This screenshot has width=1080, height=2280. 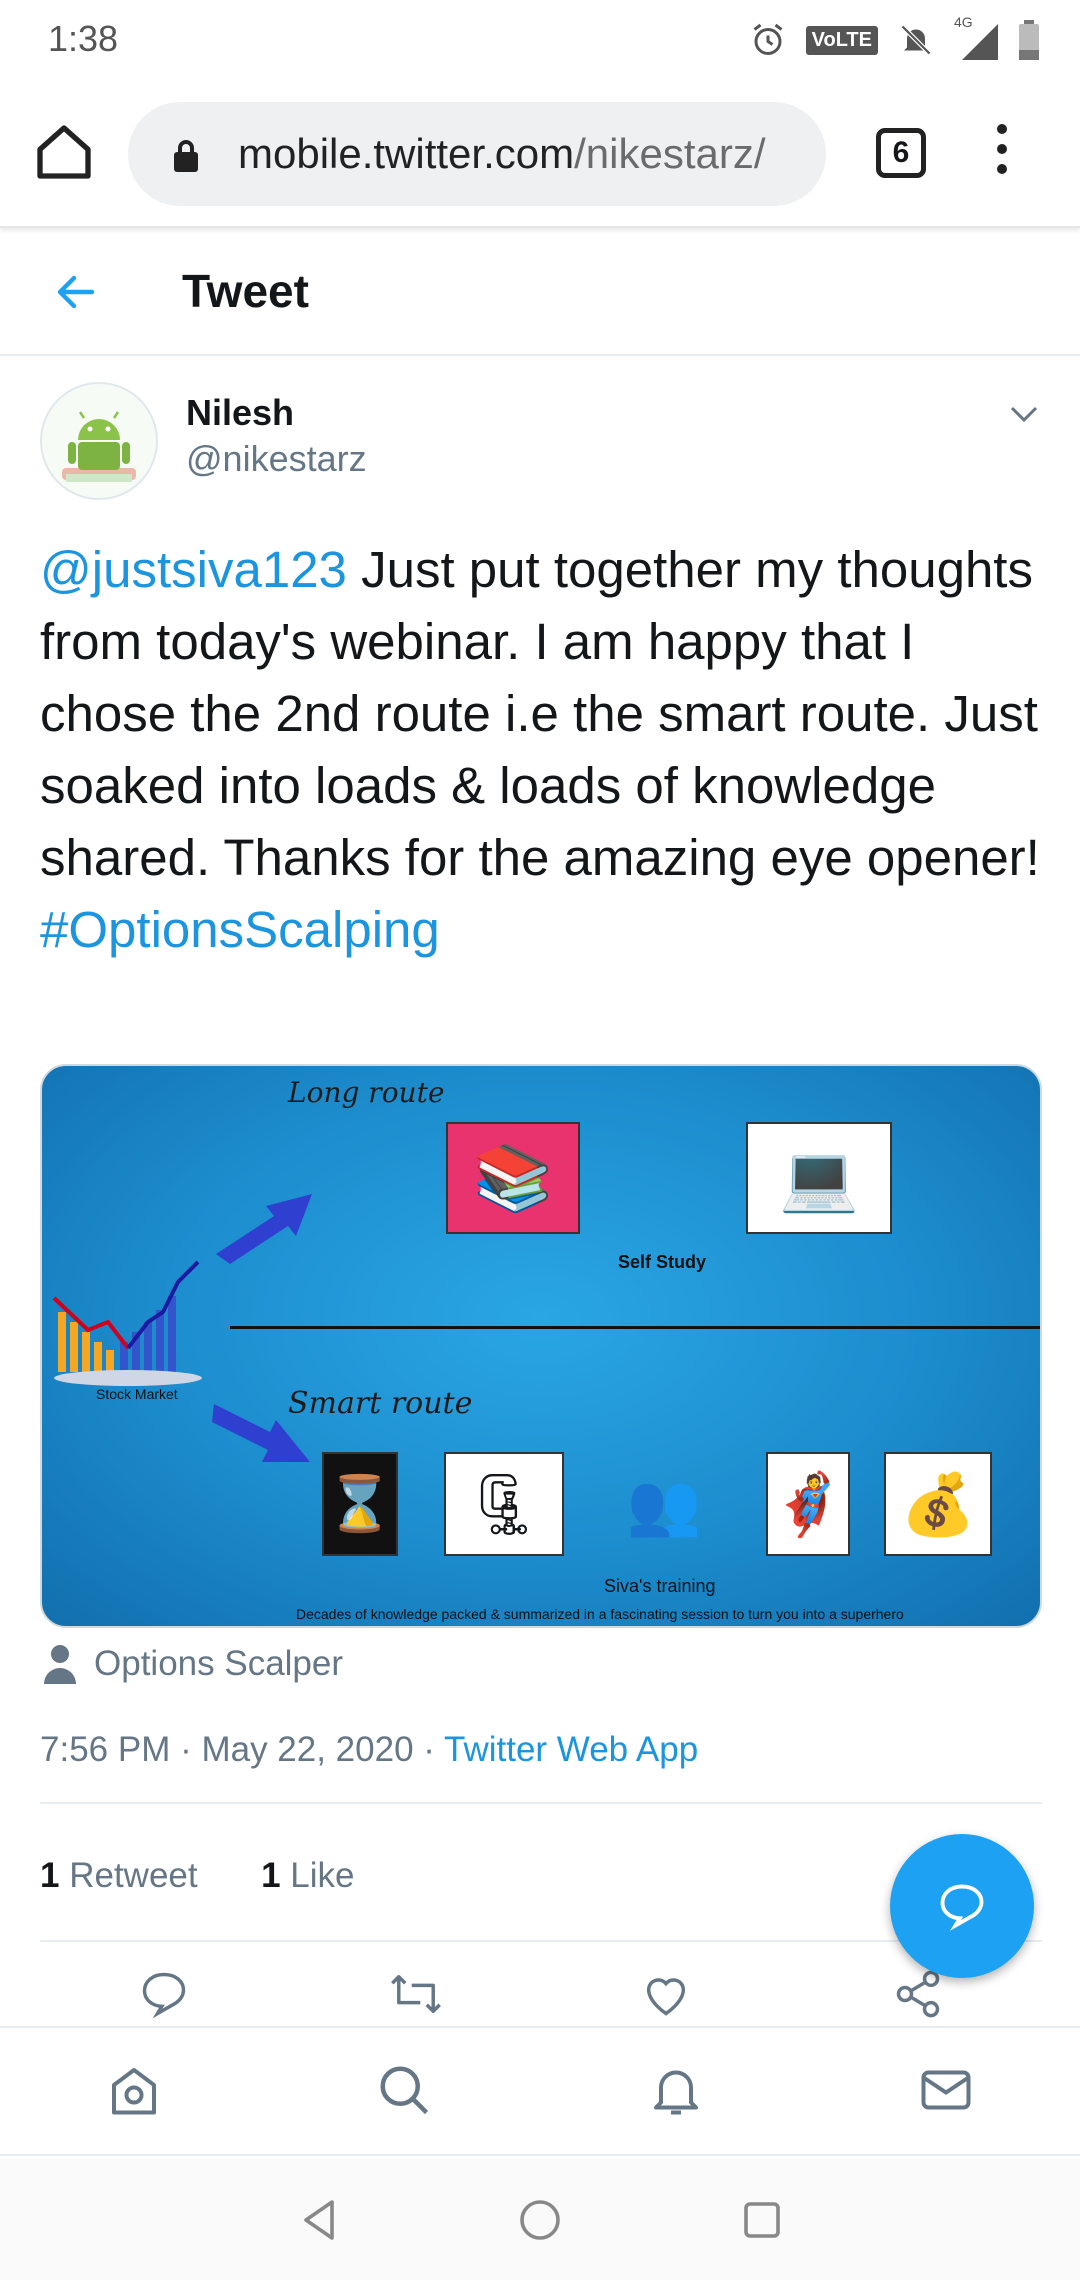 I want to click on like-count: 1, so click(x=271, y=1875).